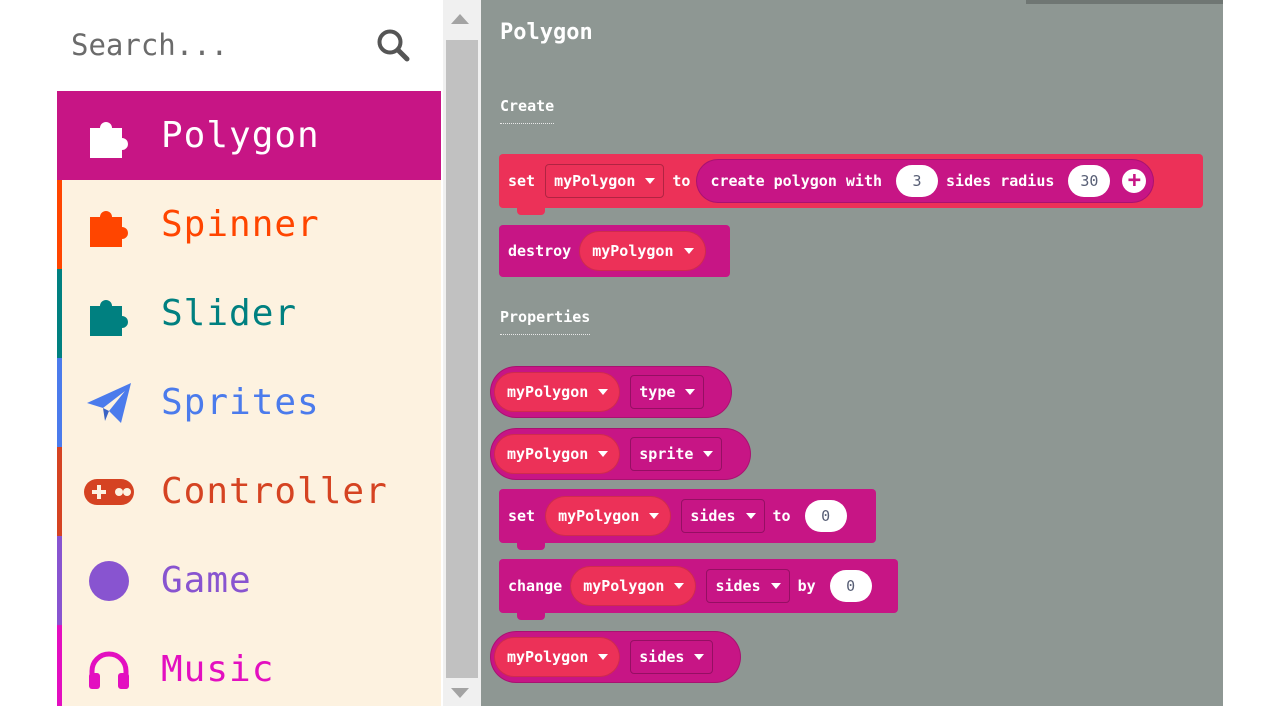  Describe the element at coordinates (240, 135) in the screenshot. I see `category-label: Polygon` at that location.